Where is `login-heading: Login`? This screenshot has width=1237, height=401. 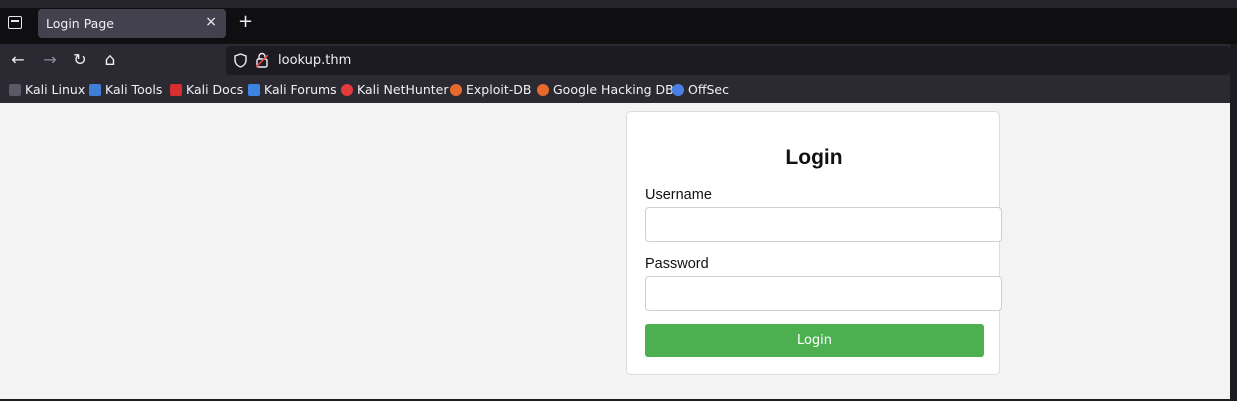
login-heading: Login is located at coordinates (814, 157).